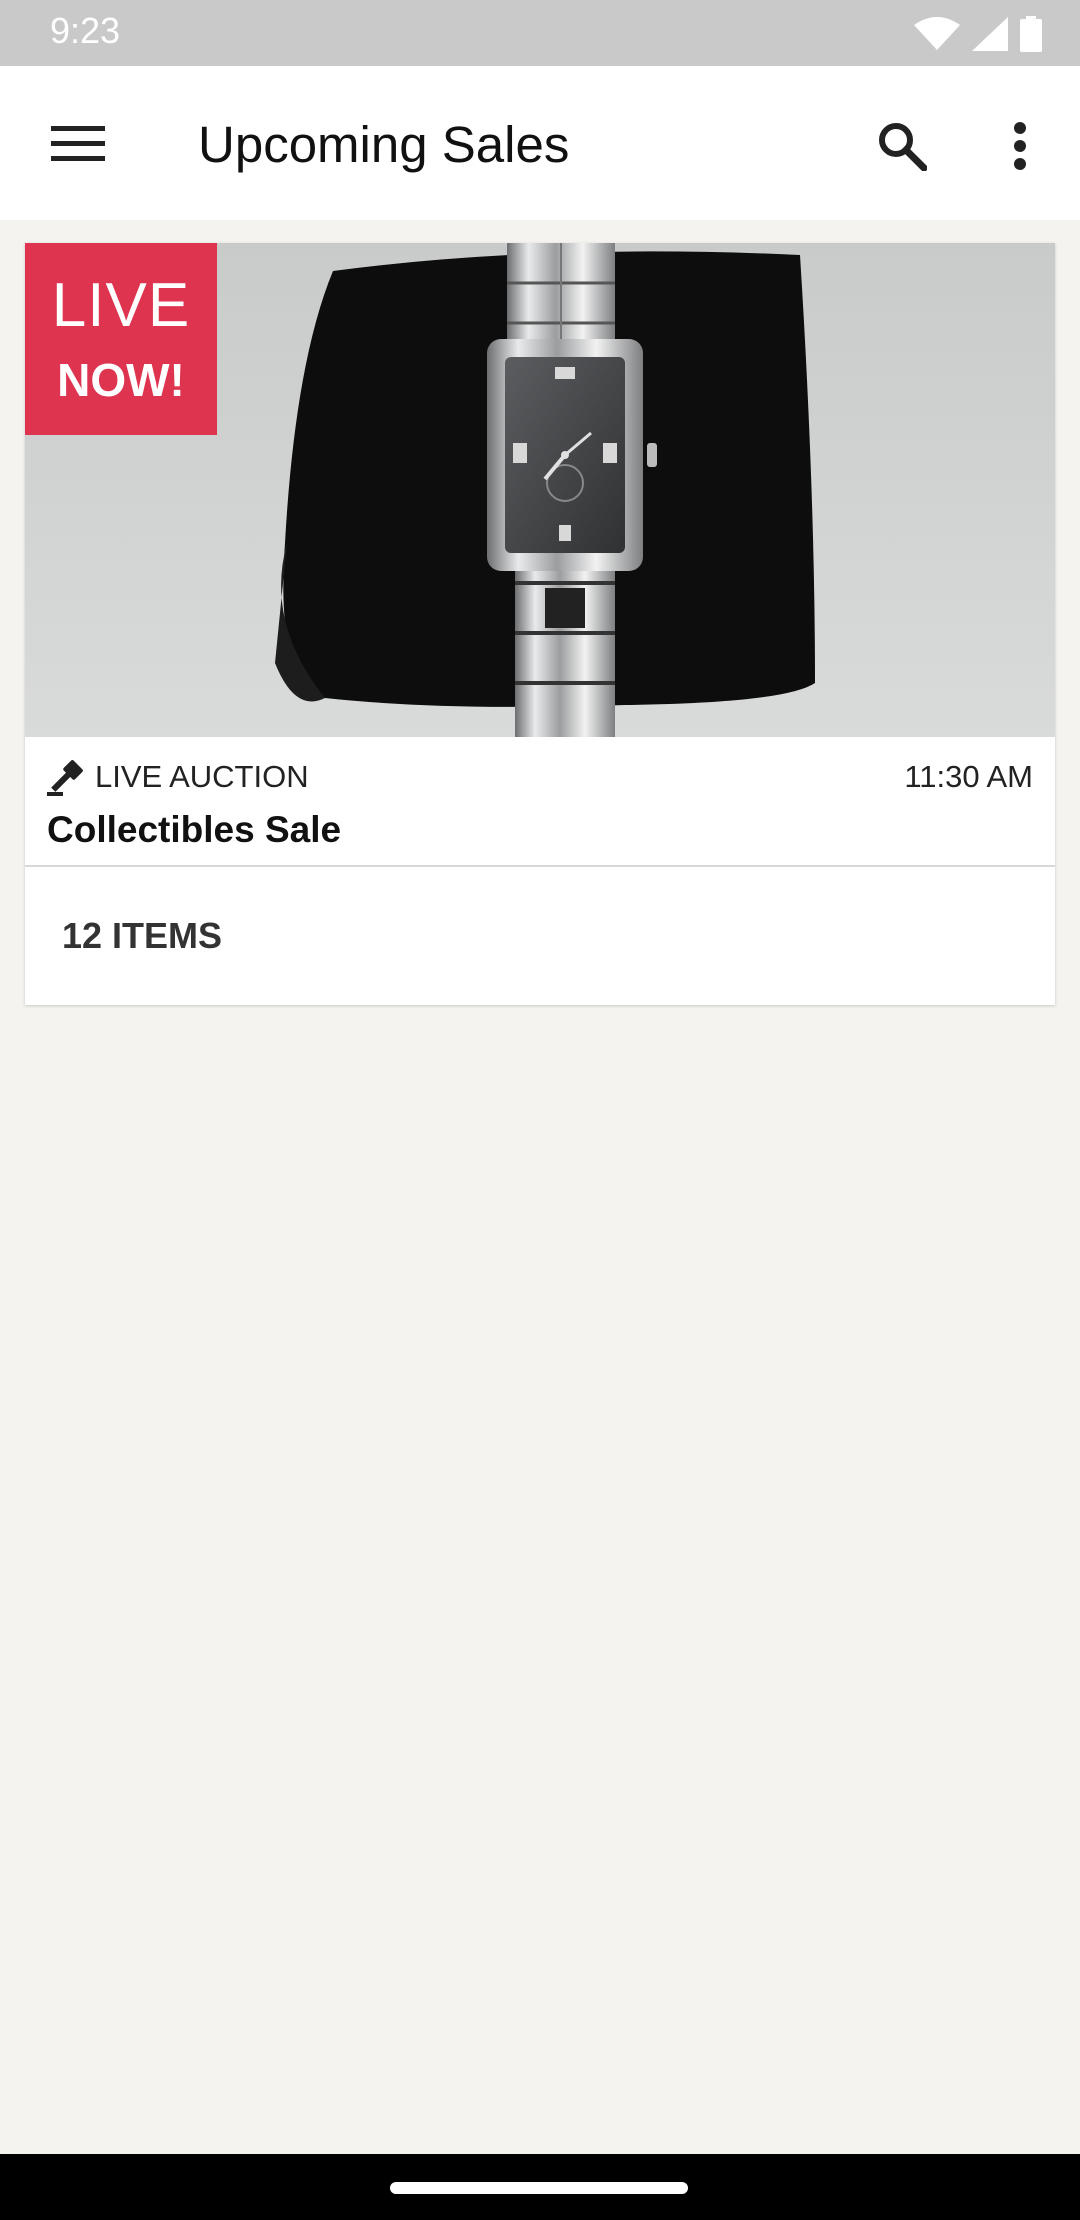  I want to click on auction-type: LIVE AUCTION, so click(202, 776).